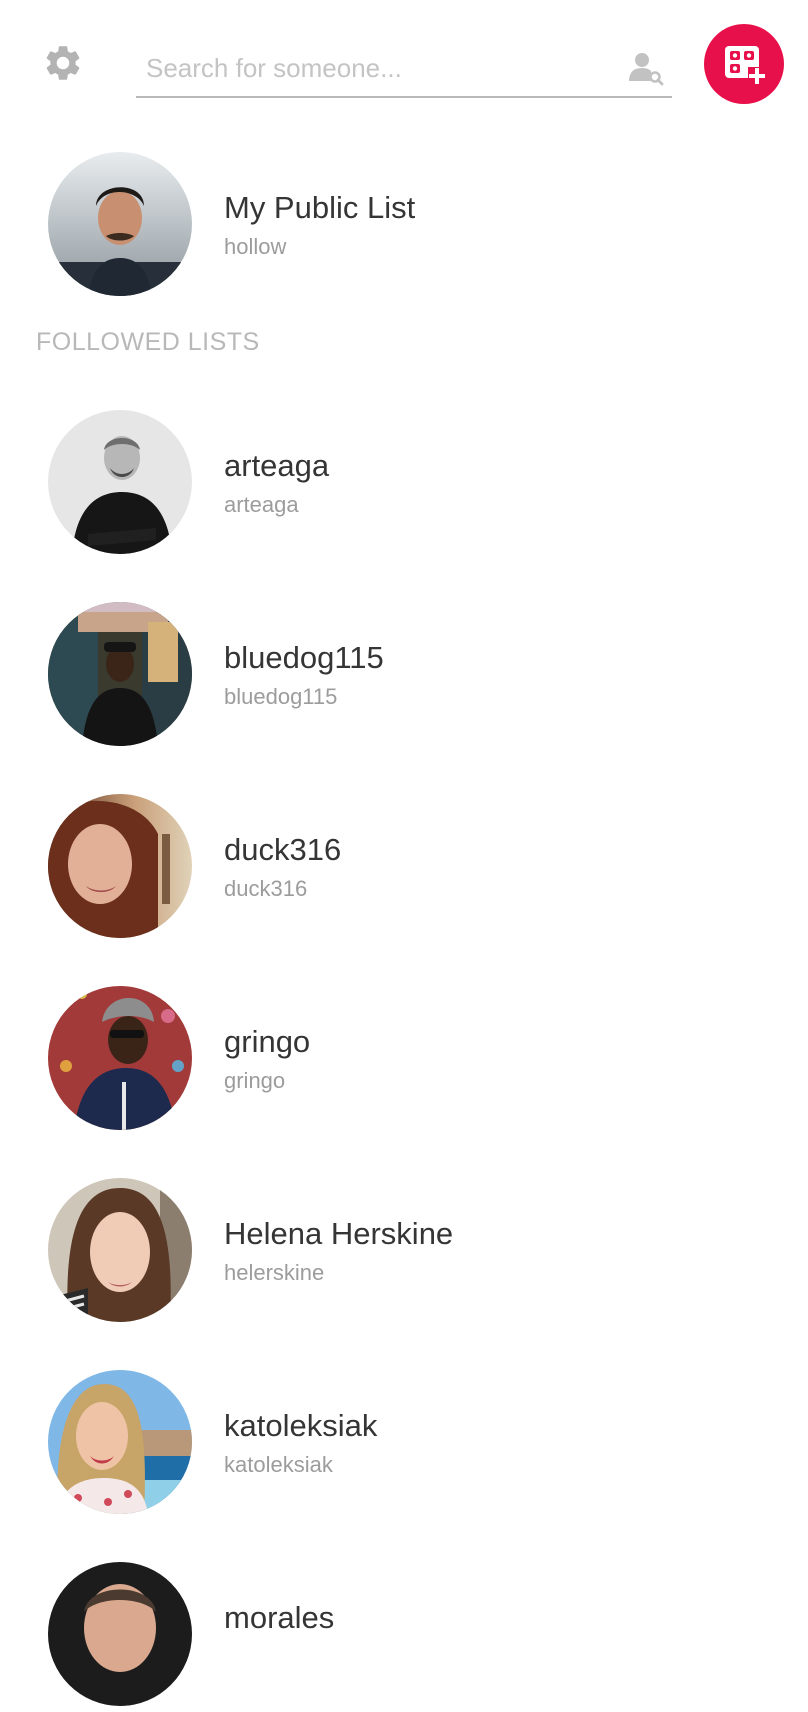  What do you see at coordinates (404, 227) in the screenshot?
I see `my-public-list-row: My Public List hollow` at bounding box center [404, 227].